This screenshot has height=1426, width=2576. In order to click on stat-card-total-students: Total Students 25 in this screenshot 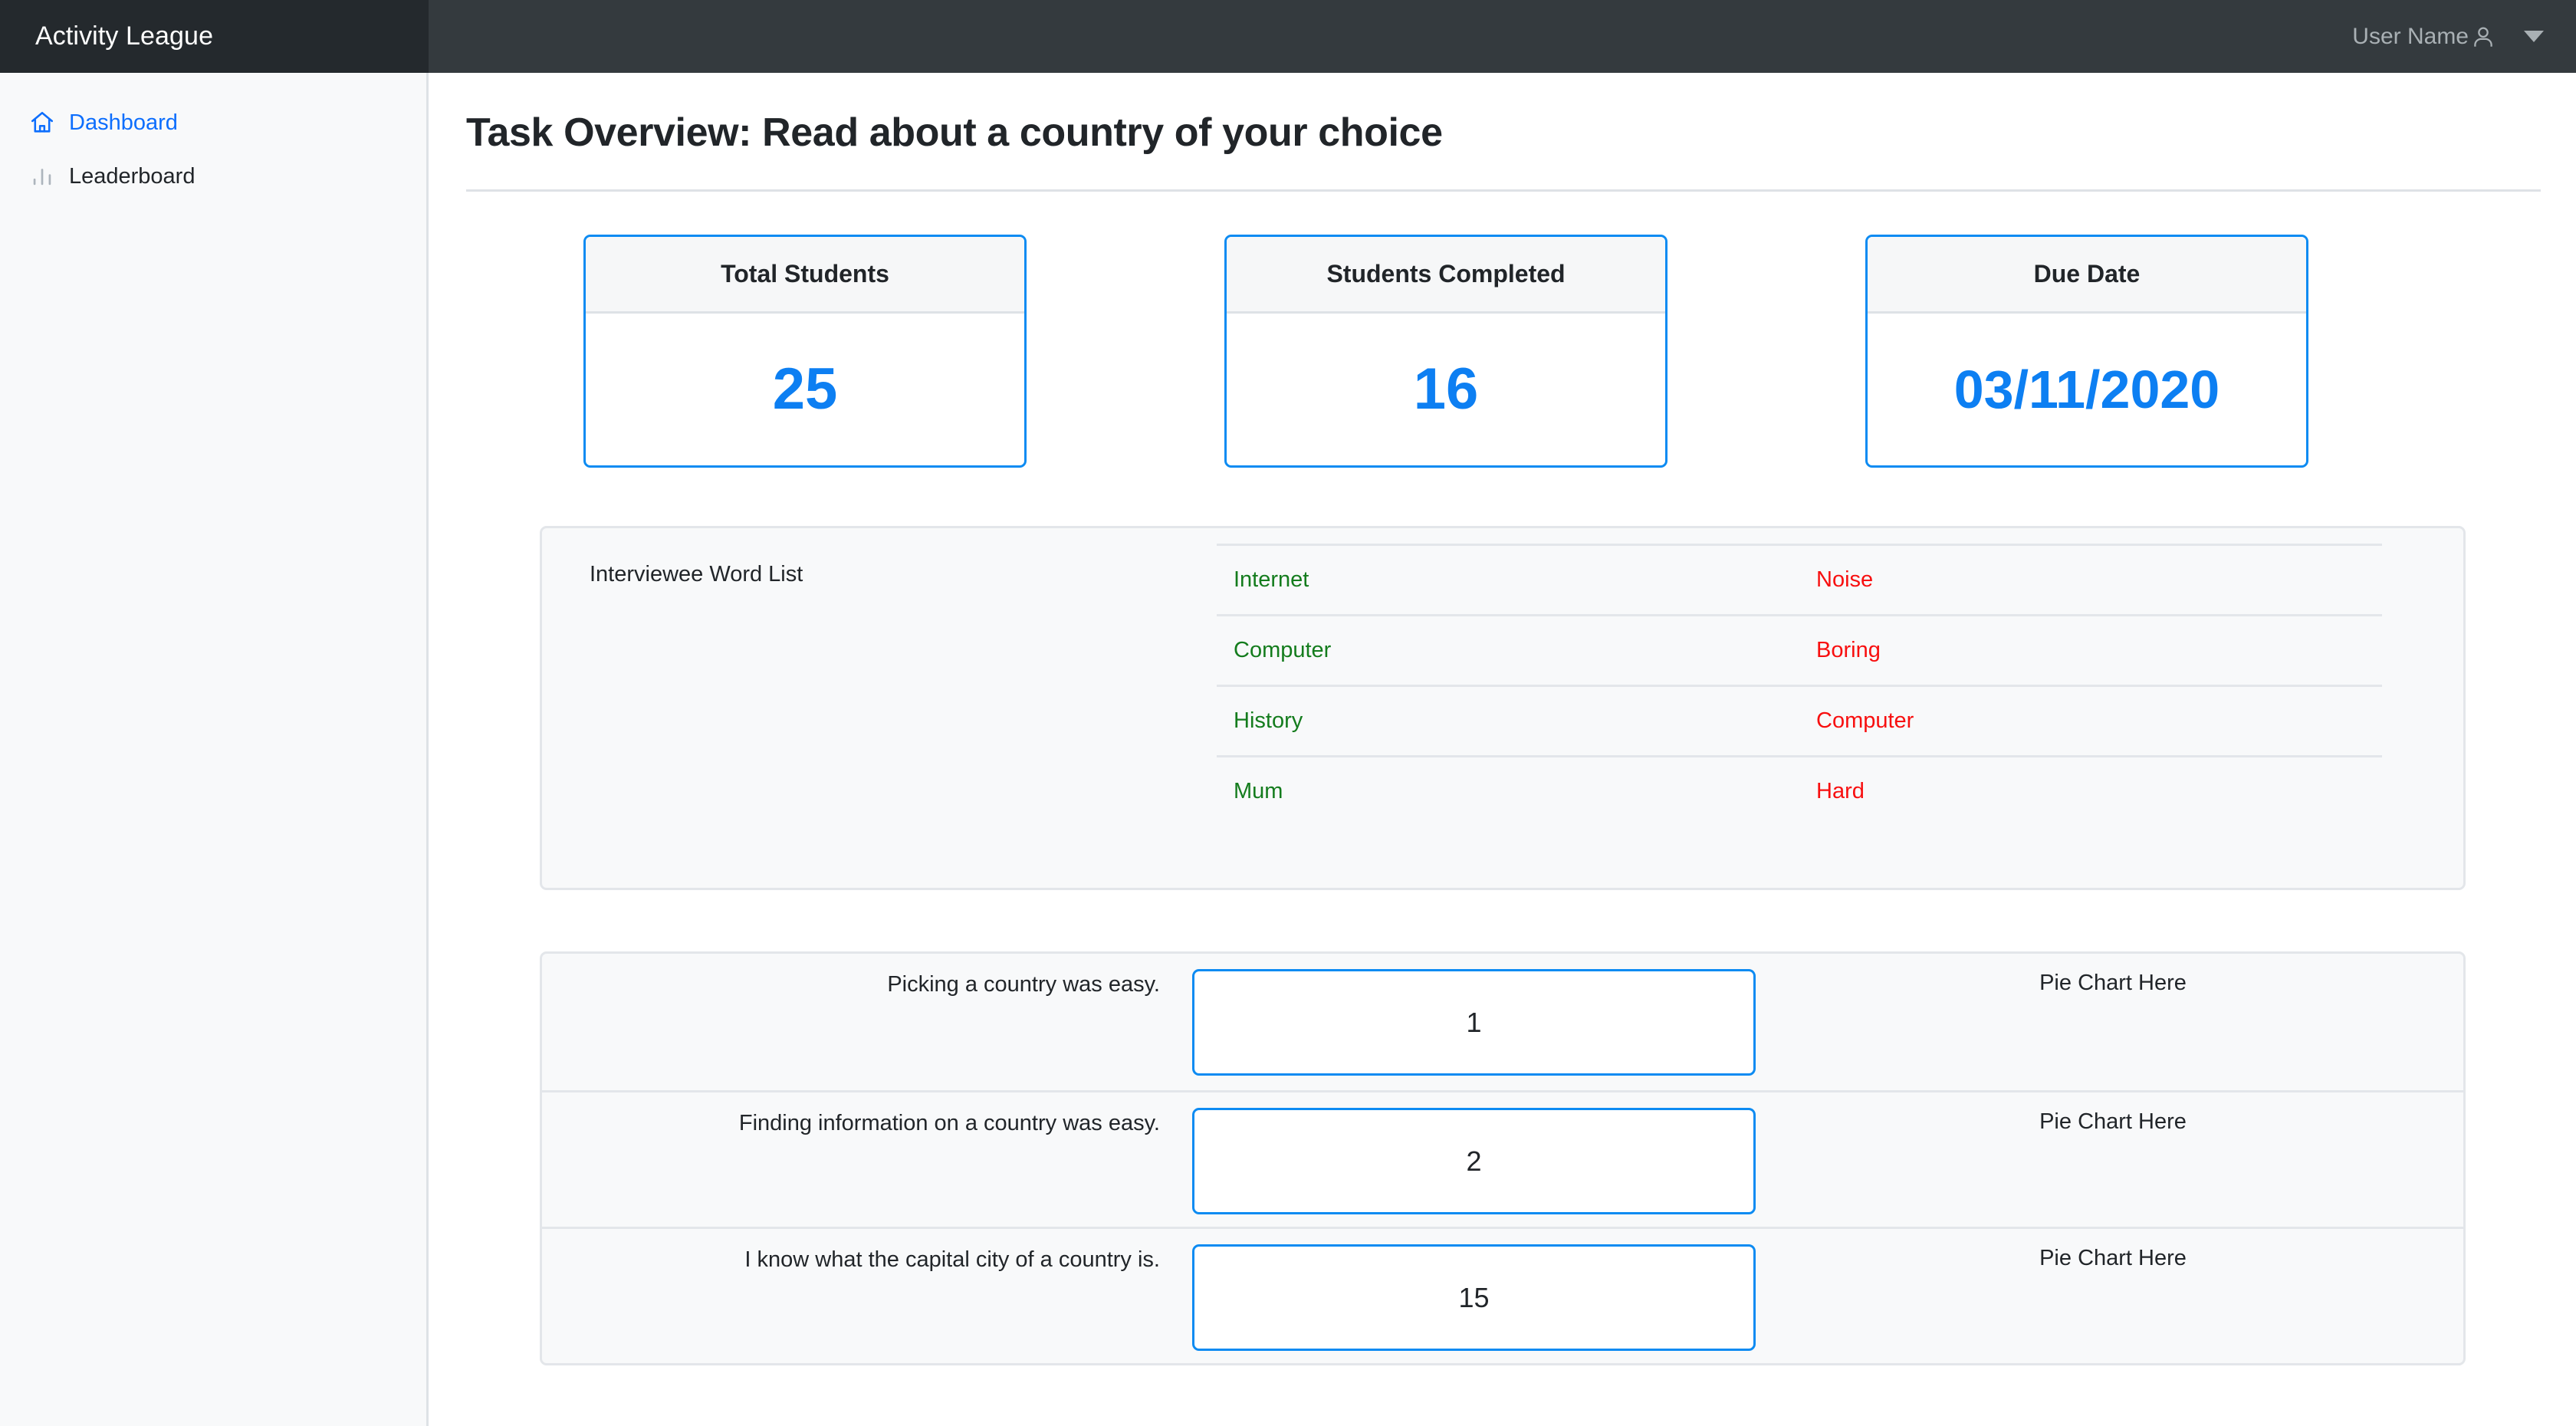, I will do `click(805, 352)`.